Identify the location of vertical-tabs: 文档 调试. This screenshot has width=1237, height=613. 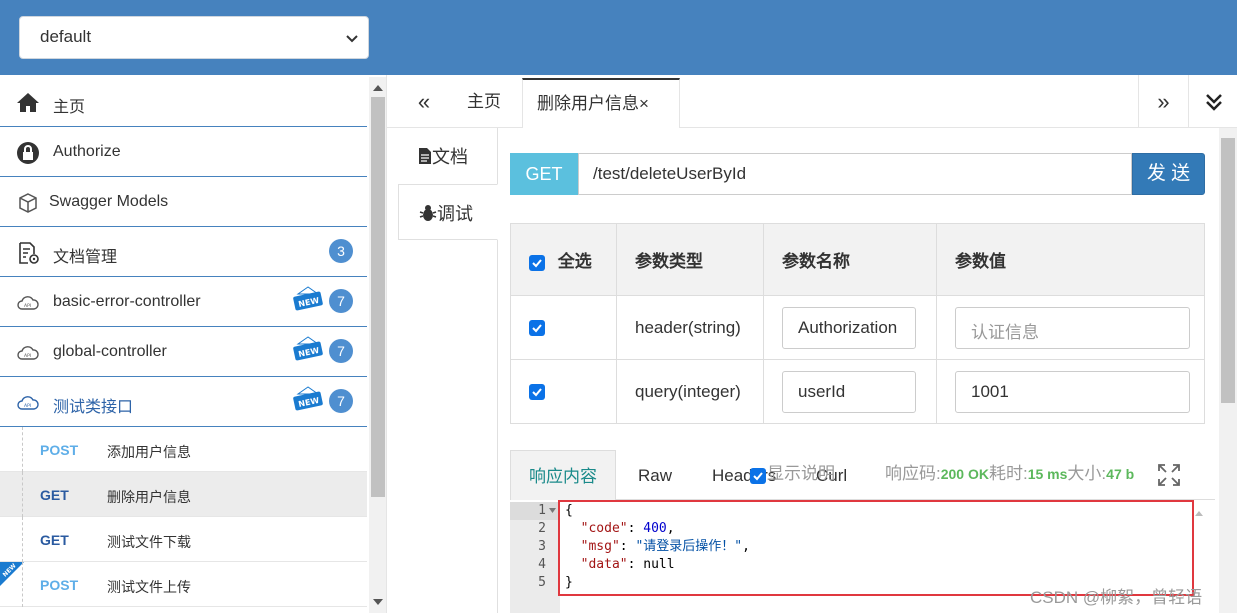
(448, 184).